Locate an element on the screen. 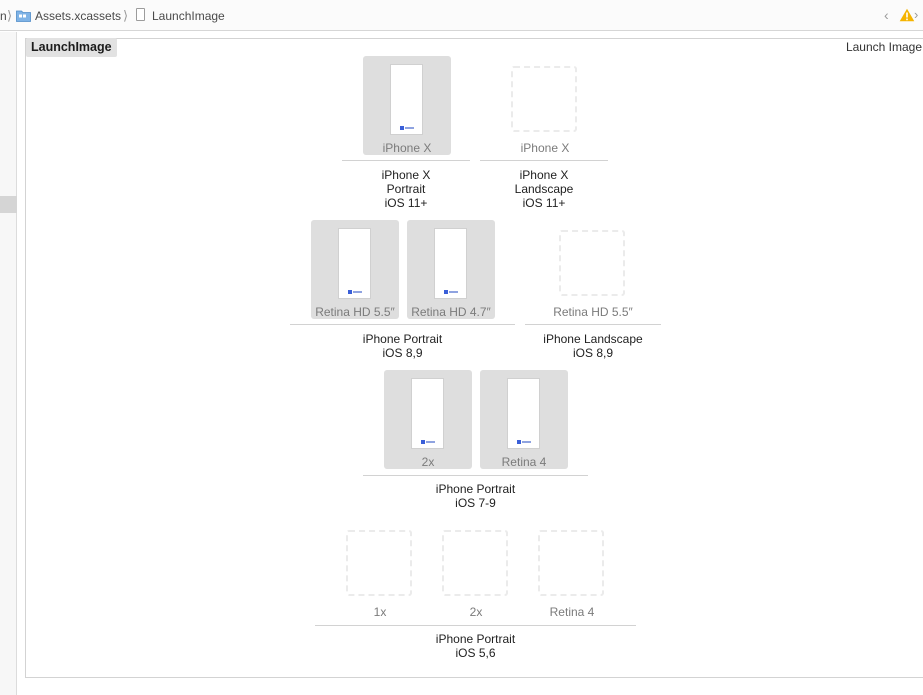 Image resolution: width=923 pixels, height=695 pixels. jump-bar: n ⟩ Assets.xcassets ⟩ LaunchImage ‹ › is located at coordinates (461, 15).